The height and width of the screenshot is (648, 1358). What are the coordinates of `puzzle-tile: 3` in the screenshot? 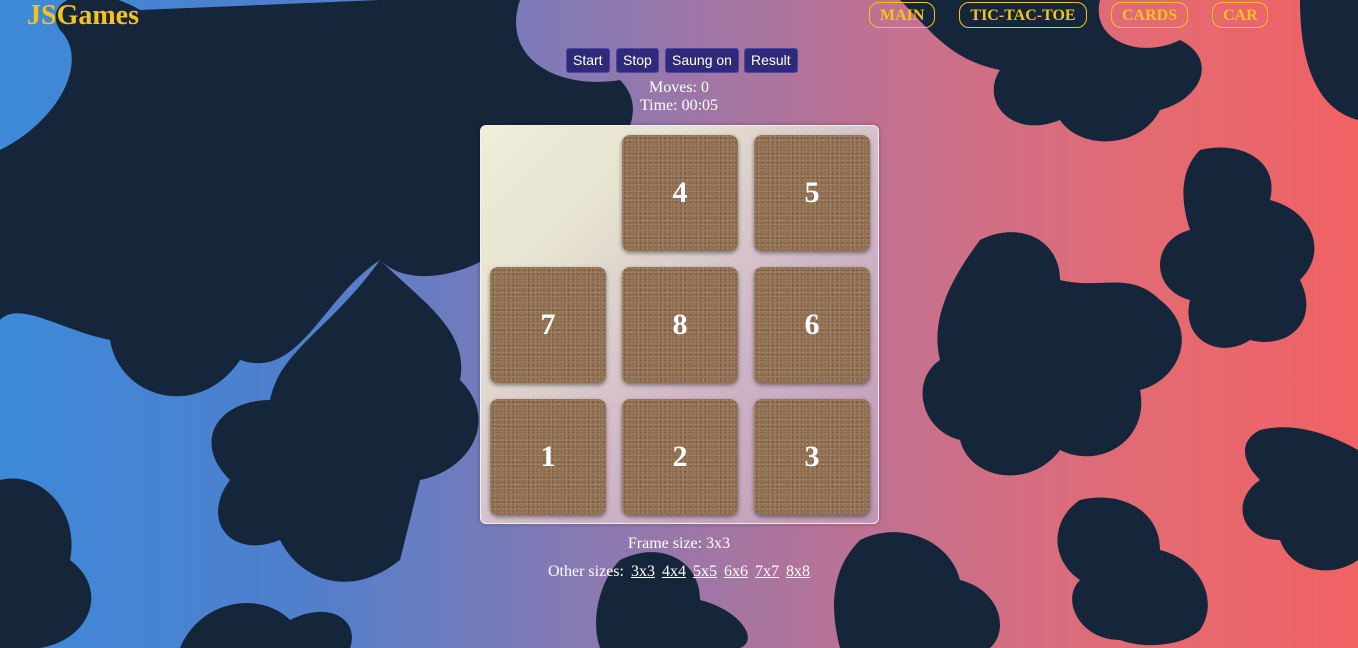 It's located at (812, 457).